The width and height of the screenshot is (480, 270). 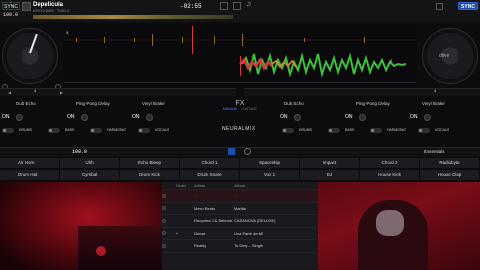 What do you see at coordinates (144, 130) in the screenshot?
I see `left-vocals-toggle` at bounding box center [144, 130].